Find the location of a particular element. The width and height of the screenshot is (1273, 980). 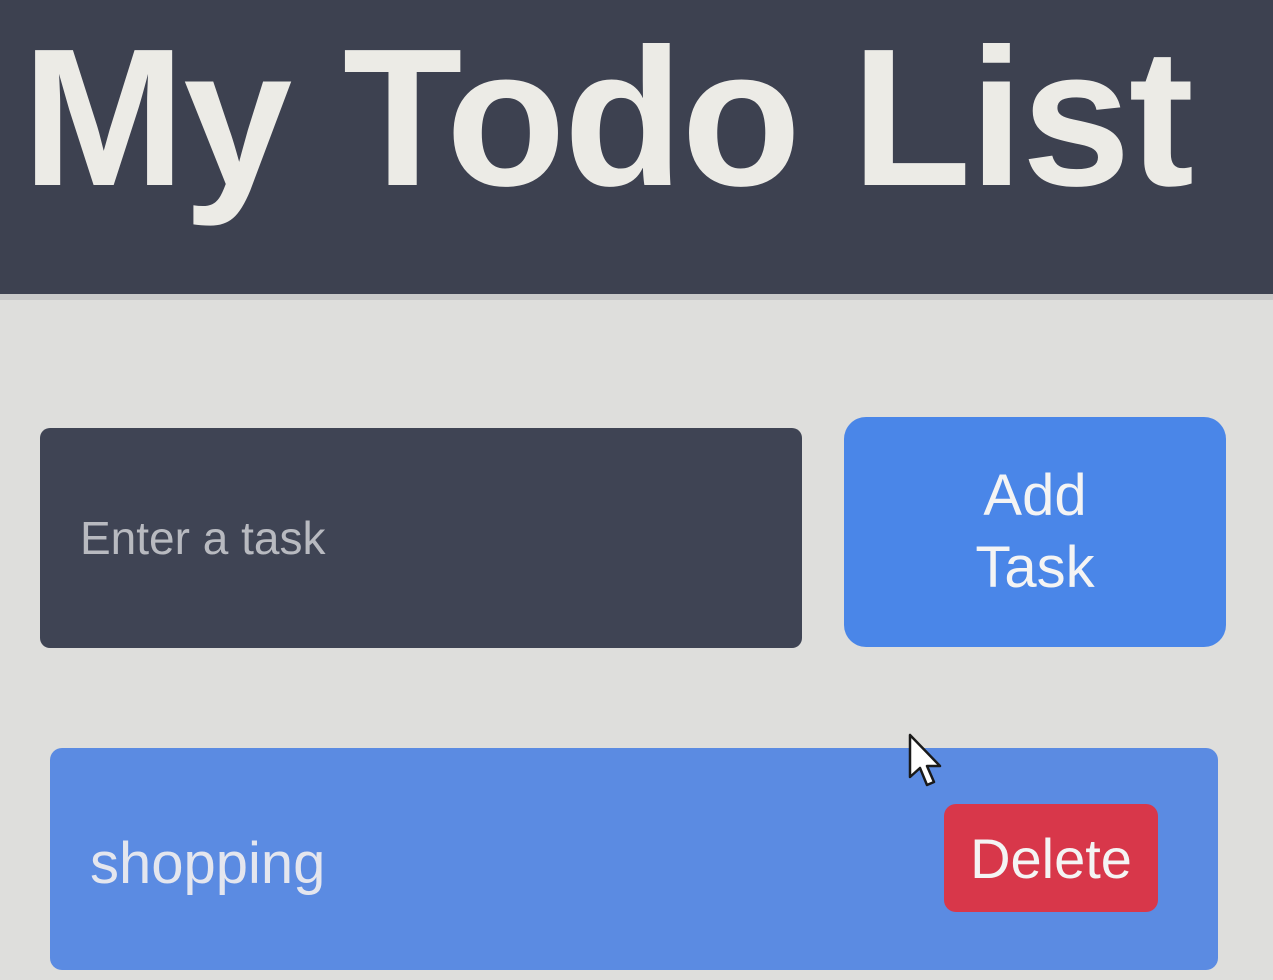

task-input is located at coordinates (421, 538).